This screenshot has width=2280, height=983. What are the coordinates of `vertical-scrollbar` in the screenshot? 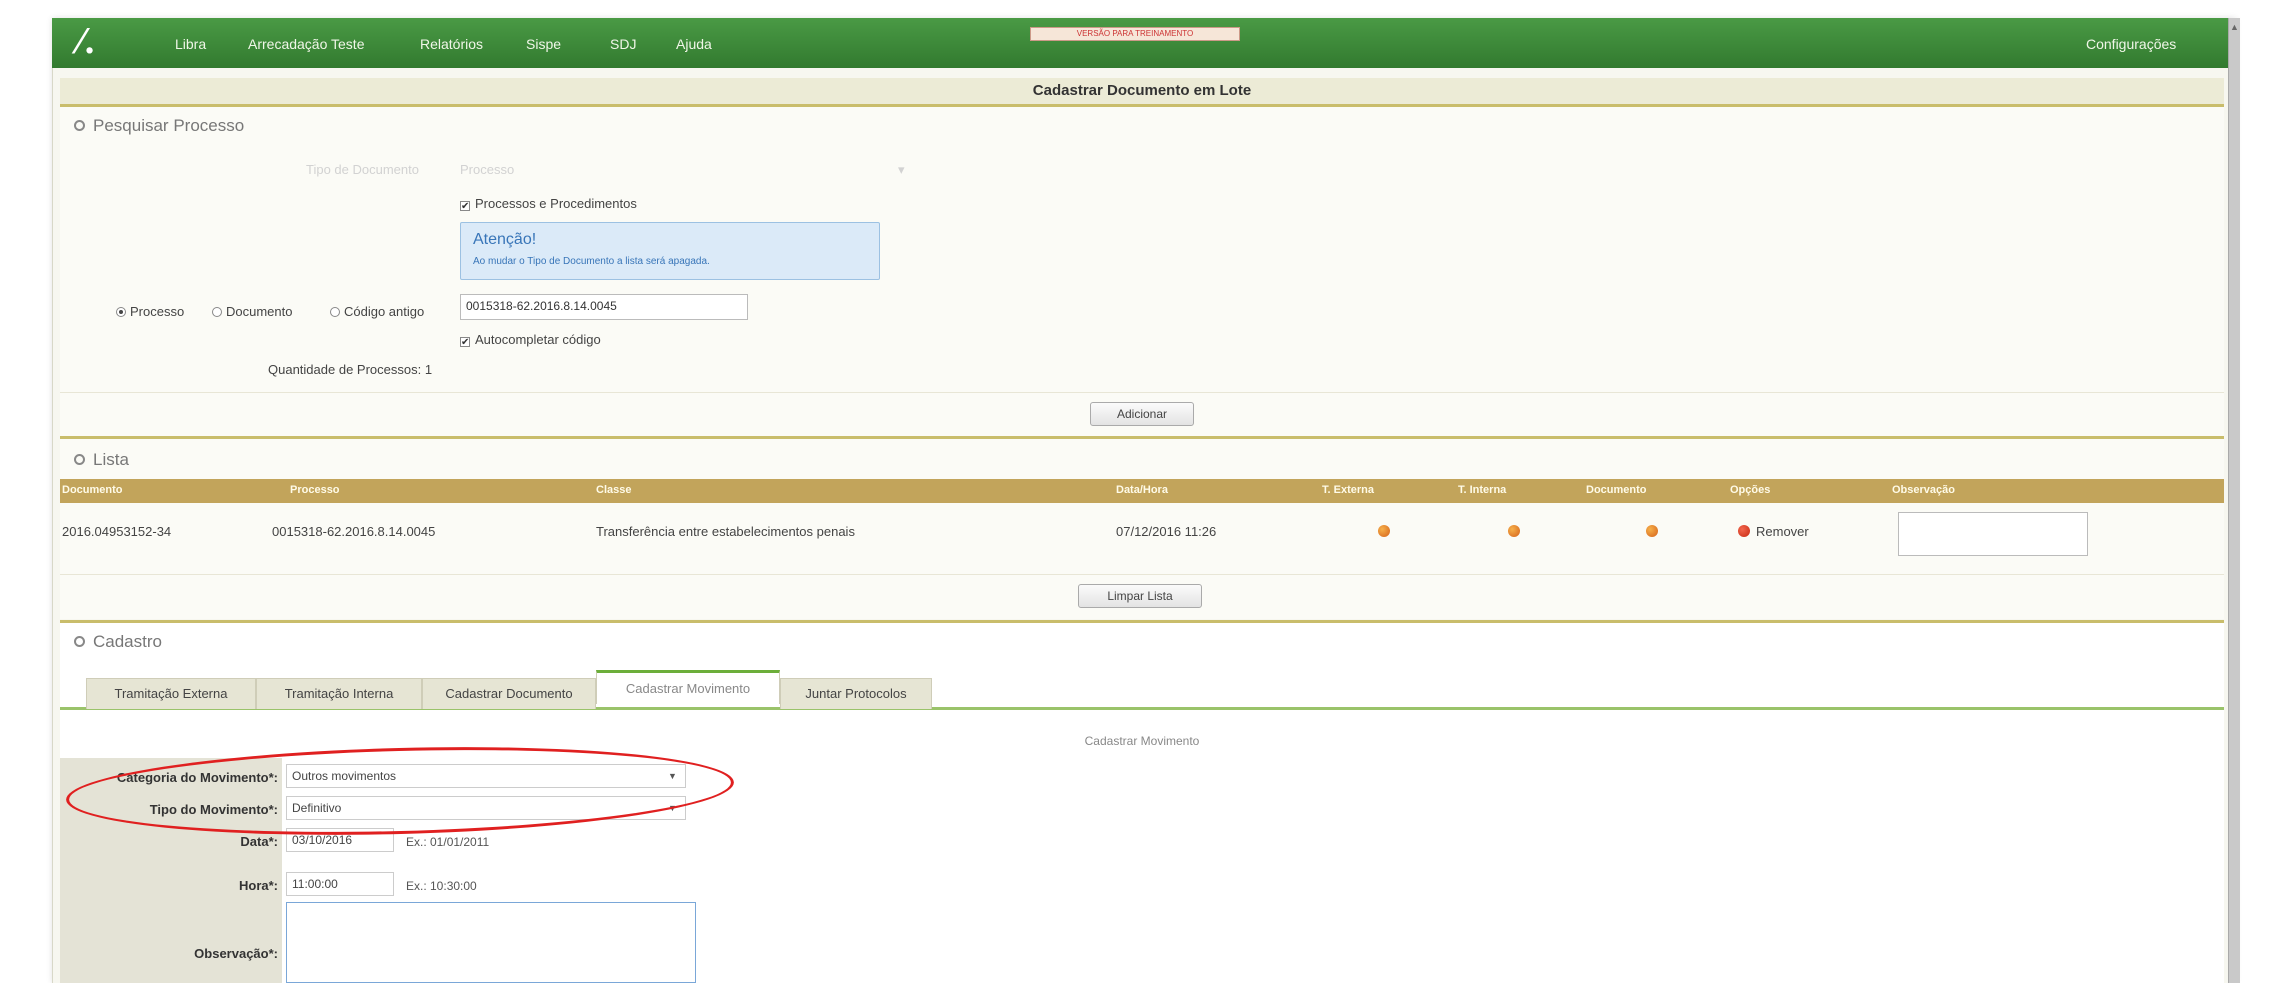 It's located at (2234, 500).